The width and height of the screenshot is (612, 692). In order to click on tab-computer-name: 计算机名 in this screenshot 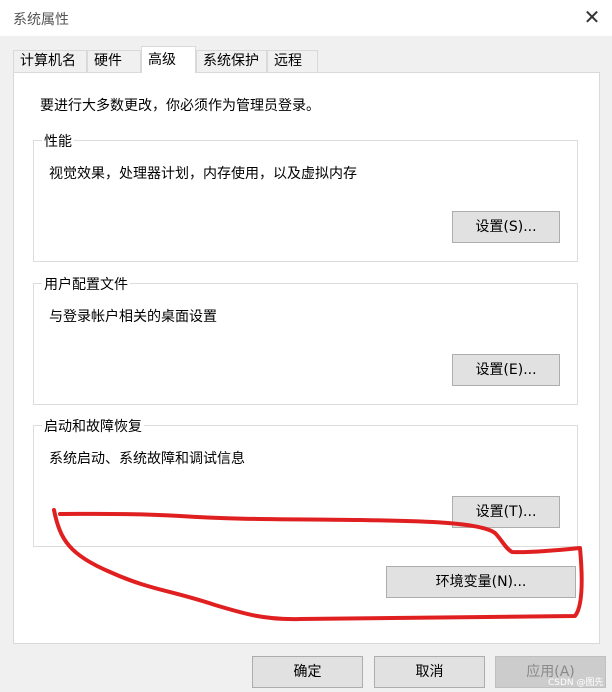, I will do `click(50, 61)`.